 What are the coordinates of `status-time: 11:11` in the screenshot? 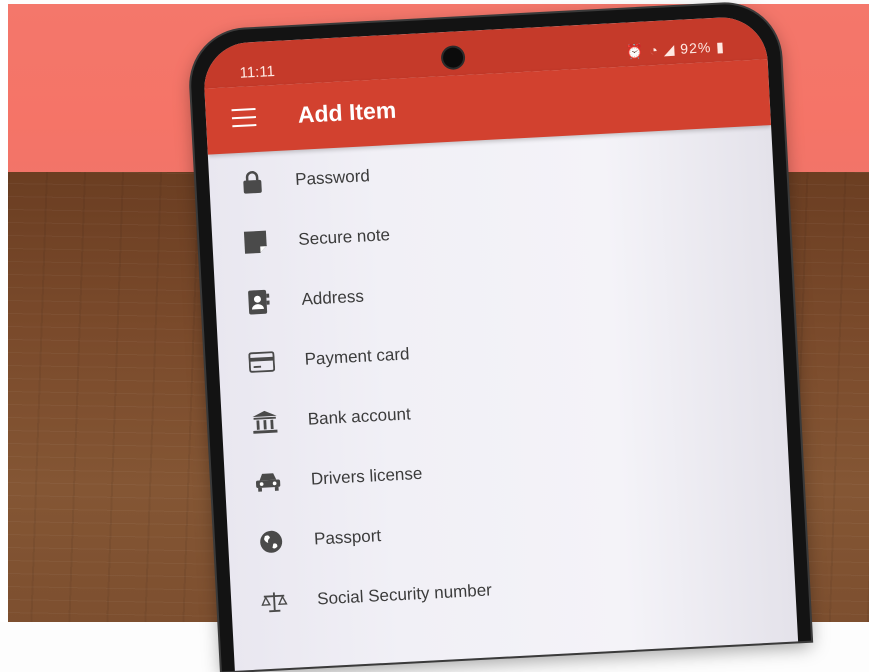 It's located at (257, 72).